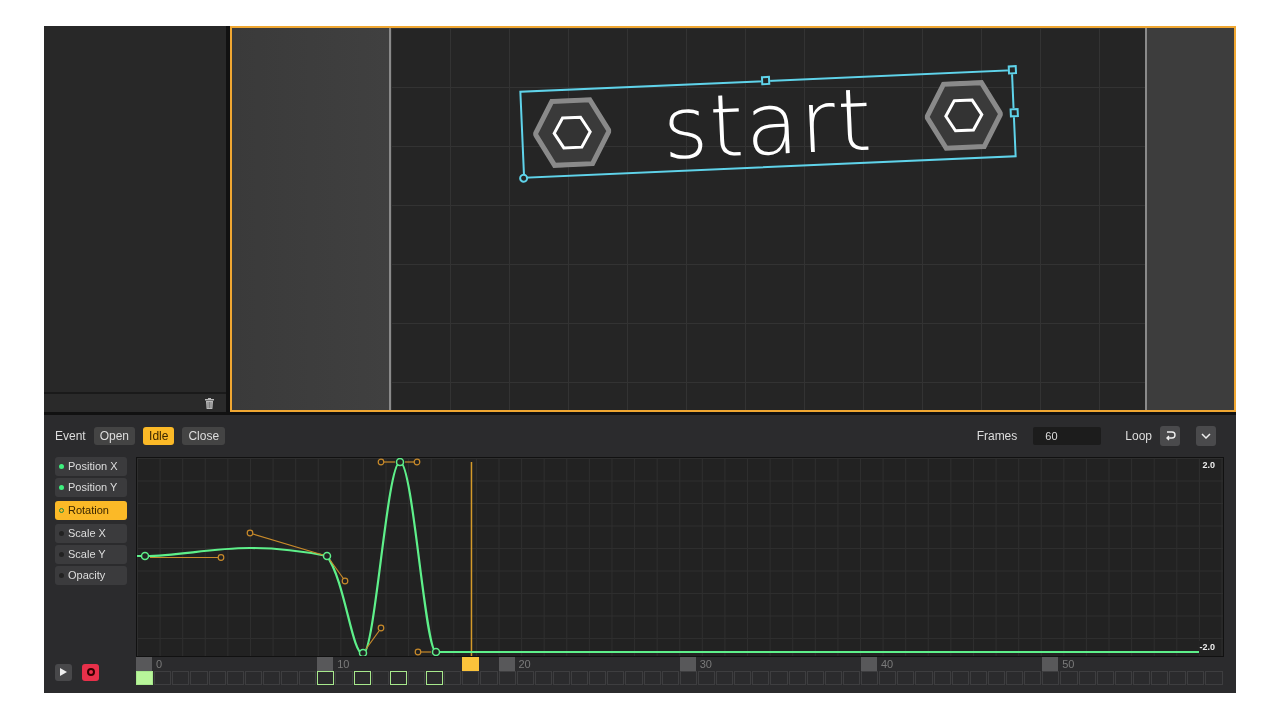 The height and width of the screenshot is (720, 1280). I want to click on chevron-down-icon, so click(1206, 436).